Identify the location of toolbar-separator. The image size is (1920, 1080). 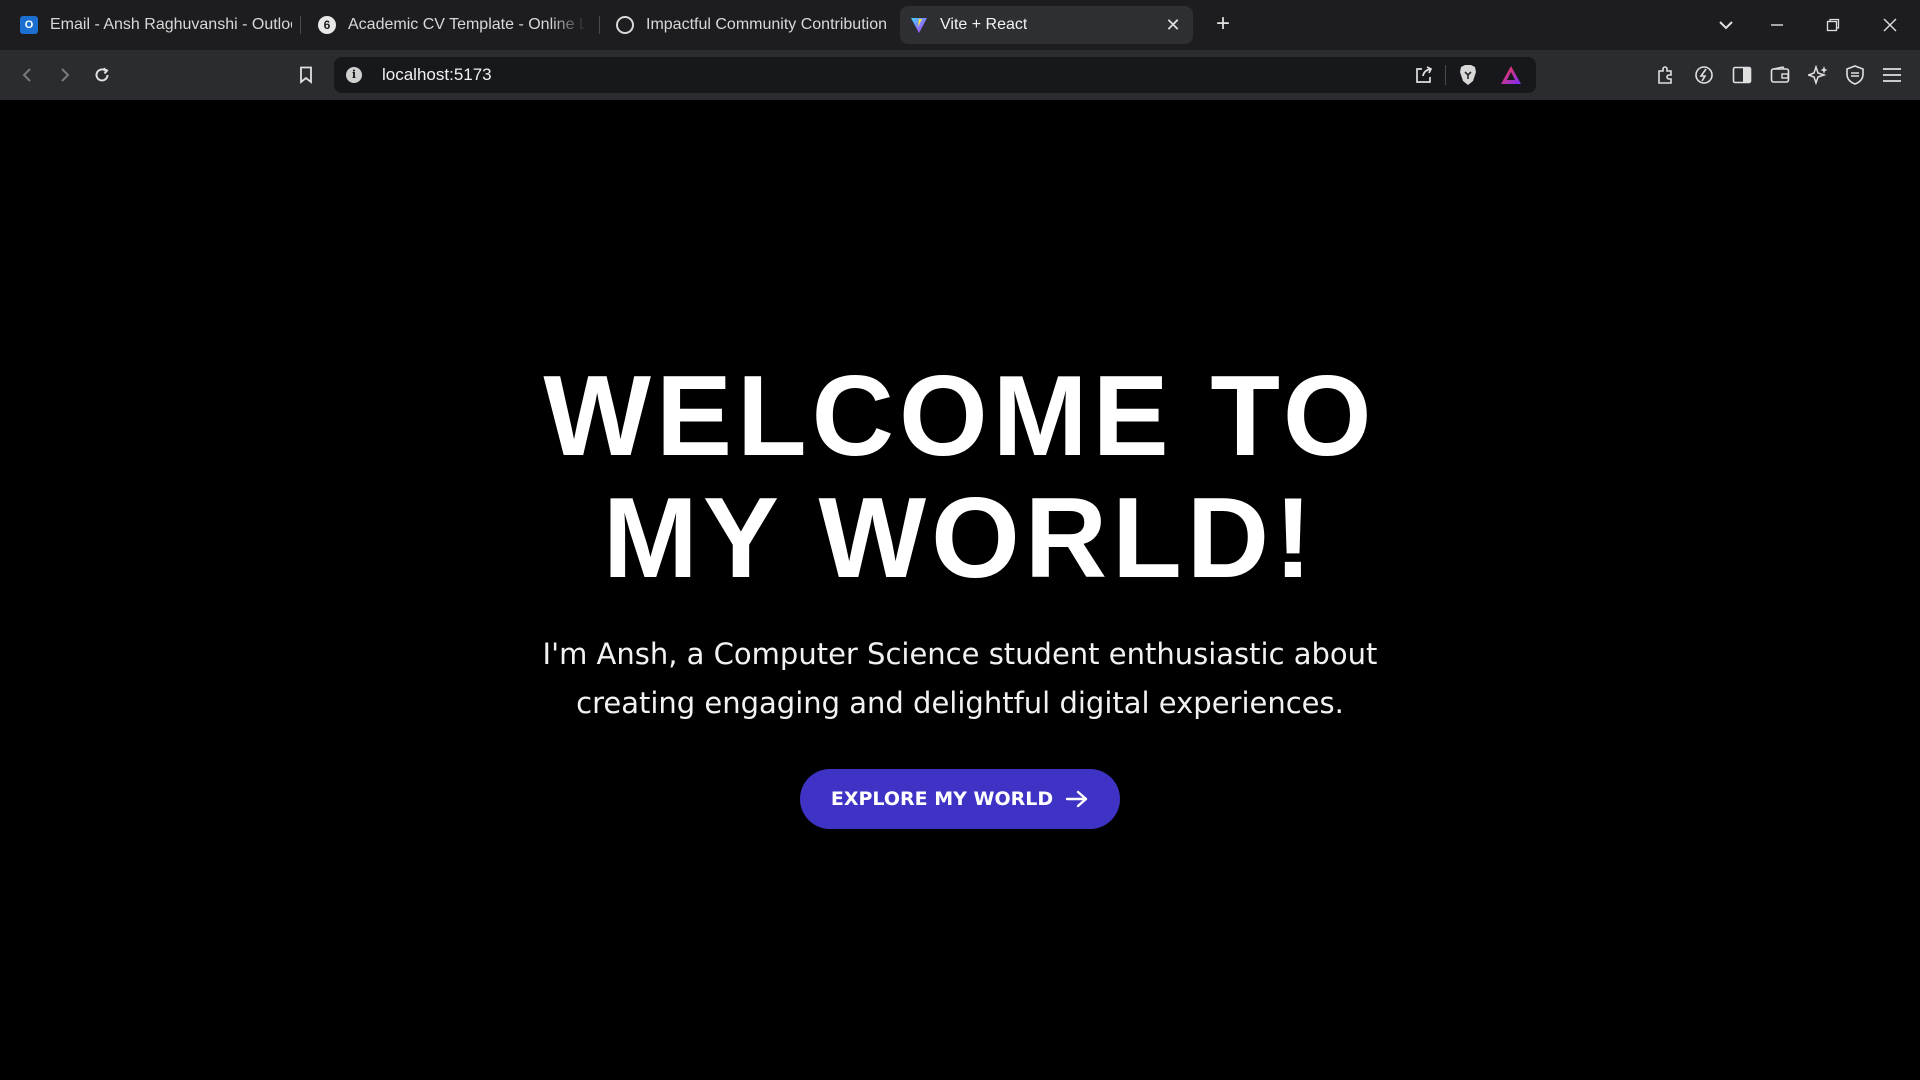
(1445, 75).